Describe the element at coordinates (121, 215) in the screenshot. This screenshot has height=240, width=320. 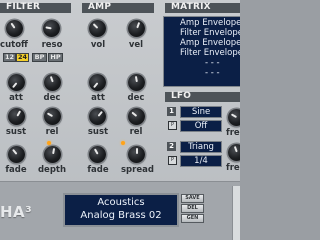
I see `preset-name: Analog Brass 02` at that location.